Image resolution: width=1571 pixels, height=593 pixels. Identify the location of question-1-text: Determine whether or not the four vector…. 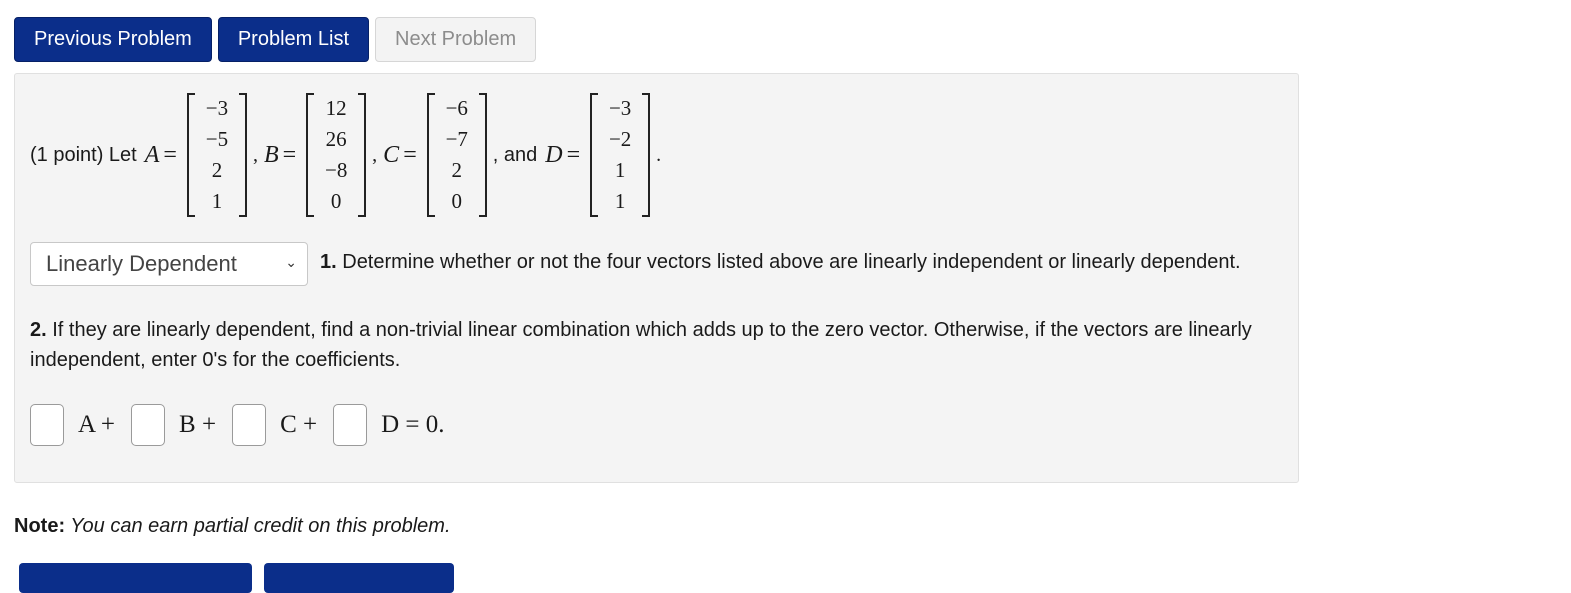
(788, 262).